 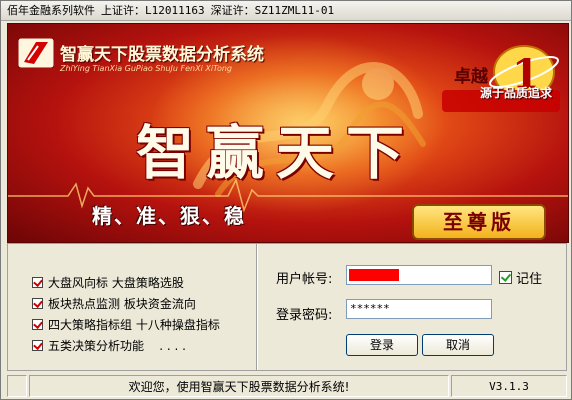 What do you see at coordinates (117, 346) in the screenshot?
I see `feature-label: 五类决策分析功能 . . . .` at bounding box center [117, 346].